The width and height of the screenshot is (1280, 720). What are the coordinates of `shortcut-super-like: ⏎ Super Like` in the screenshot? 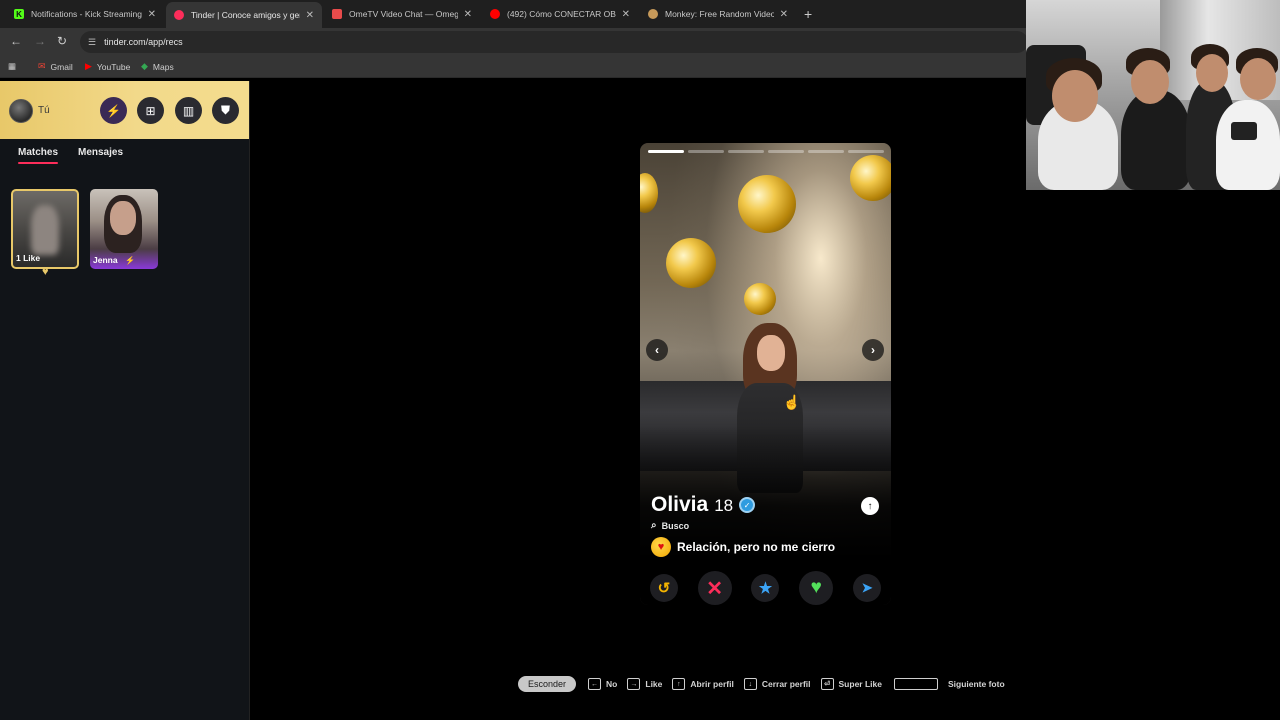 It's located at (851, 684).